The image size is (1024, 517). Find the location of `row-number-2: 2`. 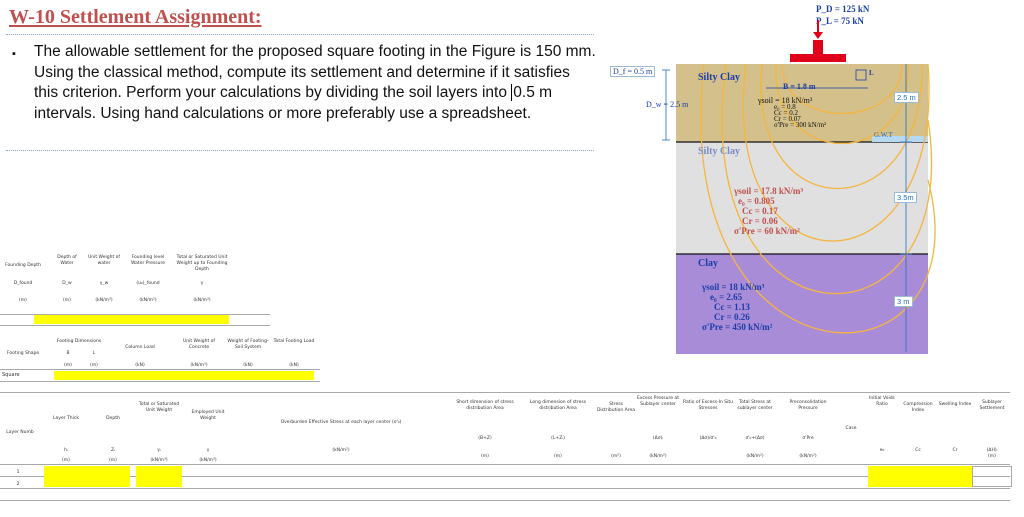

row-number-2: 2 is located at coordinates (18, 484).